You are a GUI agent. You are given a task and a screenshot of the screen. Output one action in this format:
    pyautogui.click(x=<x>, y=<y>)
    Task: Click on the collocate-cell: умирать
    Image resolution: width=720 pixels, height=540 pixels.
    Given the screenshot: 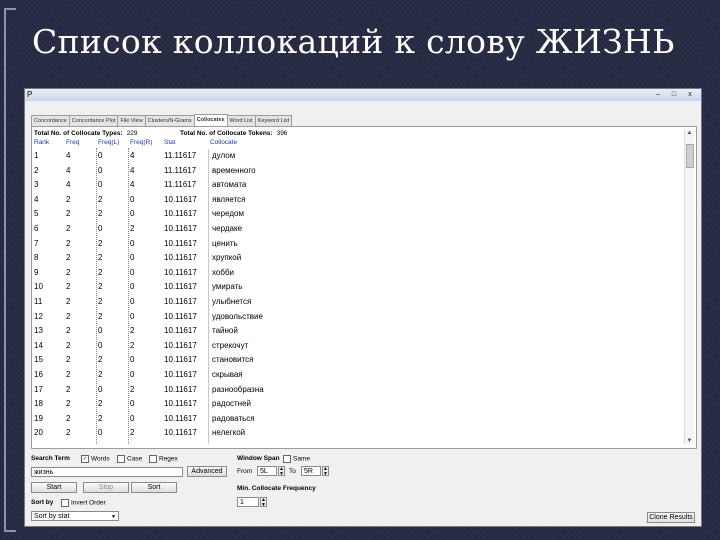 What is the action you would take?
    pyautogui.click(x=227, y=287)
    